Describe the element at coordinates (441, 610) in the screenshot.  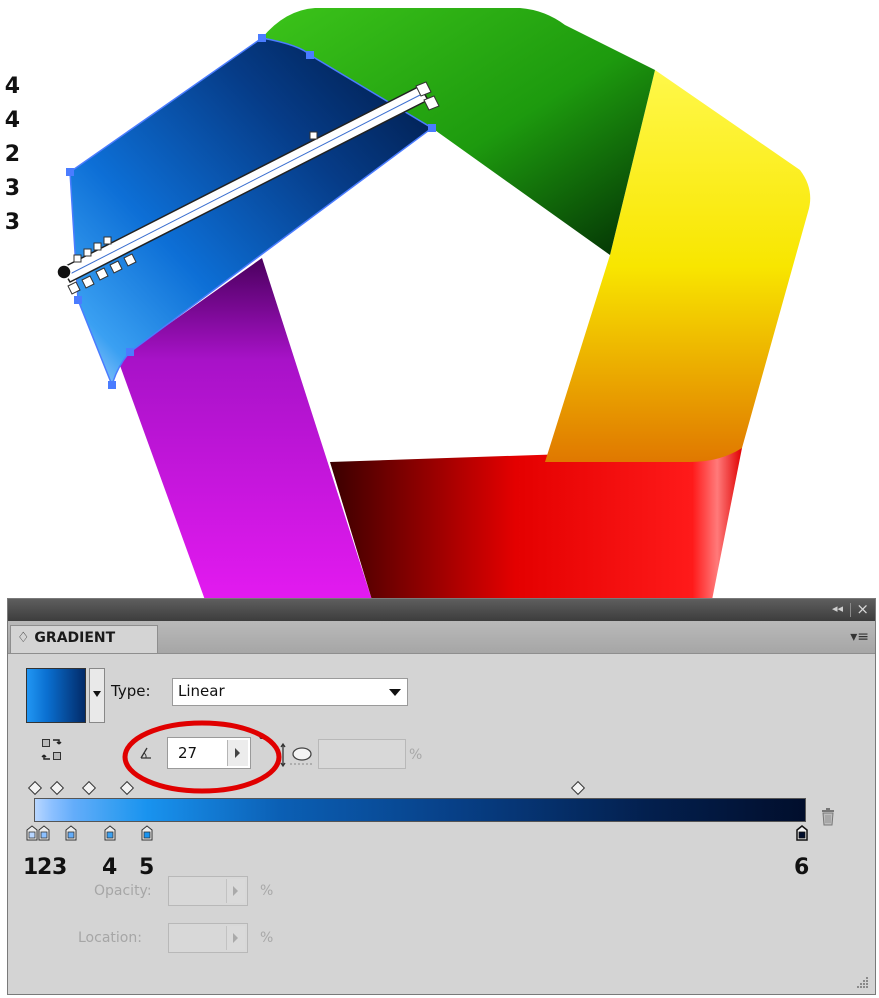
I see `panel-title-bar: ◂◂ ×` at that location.